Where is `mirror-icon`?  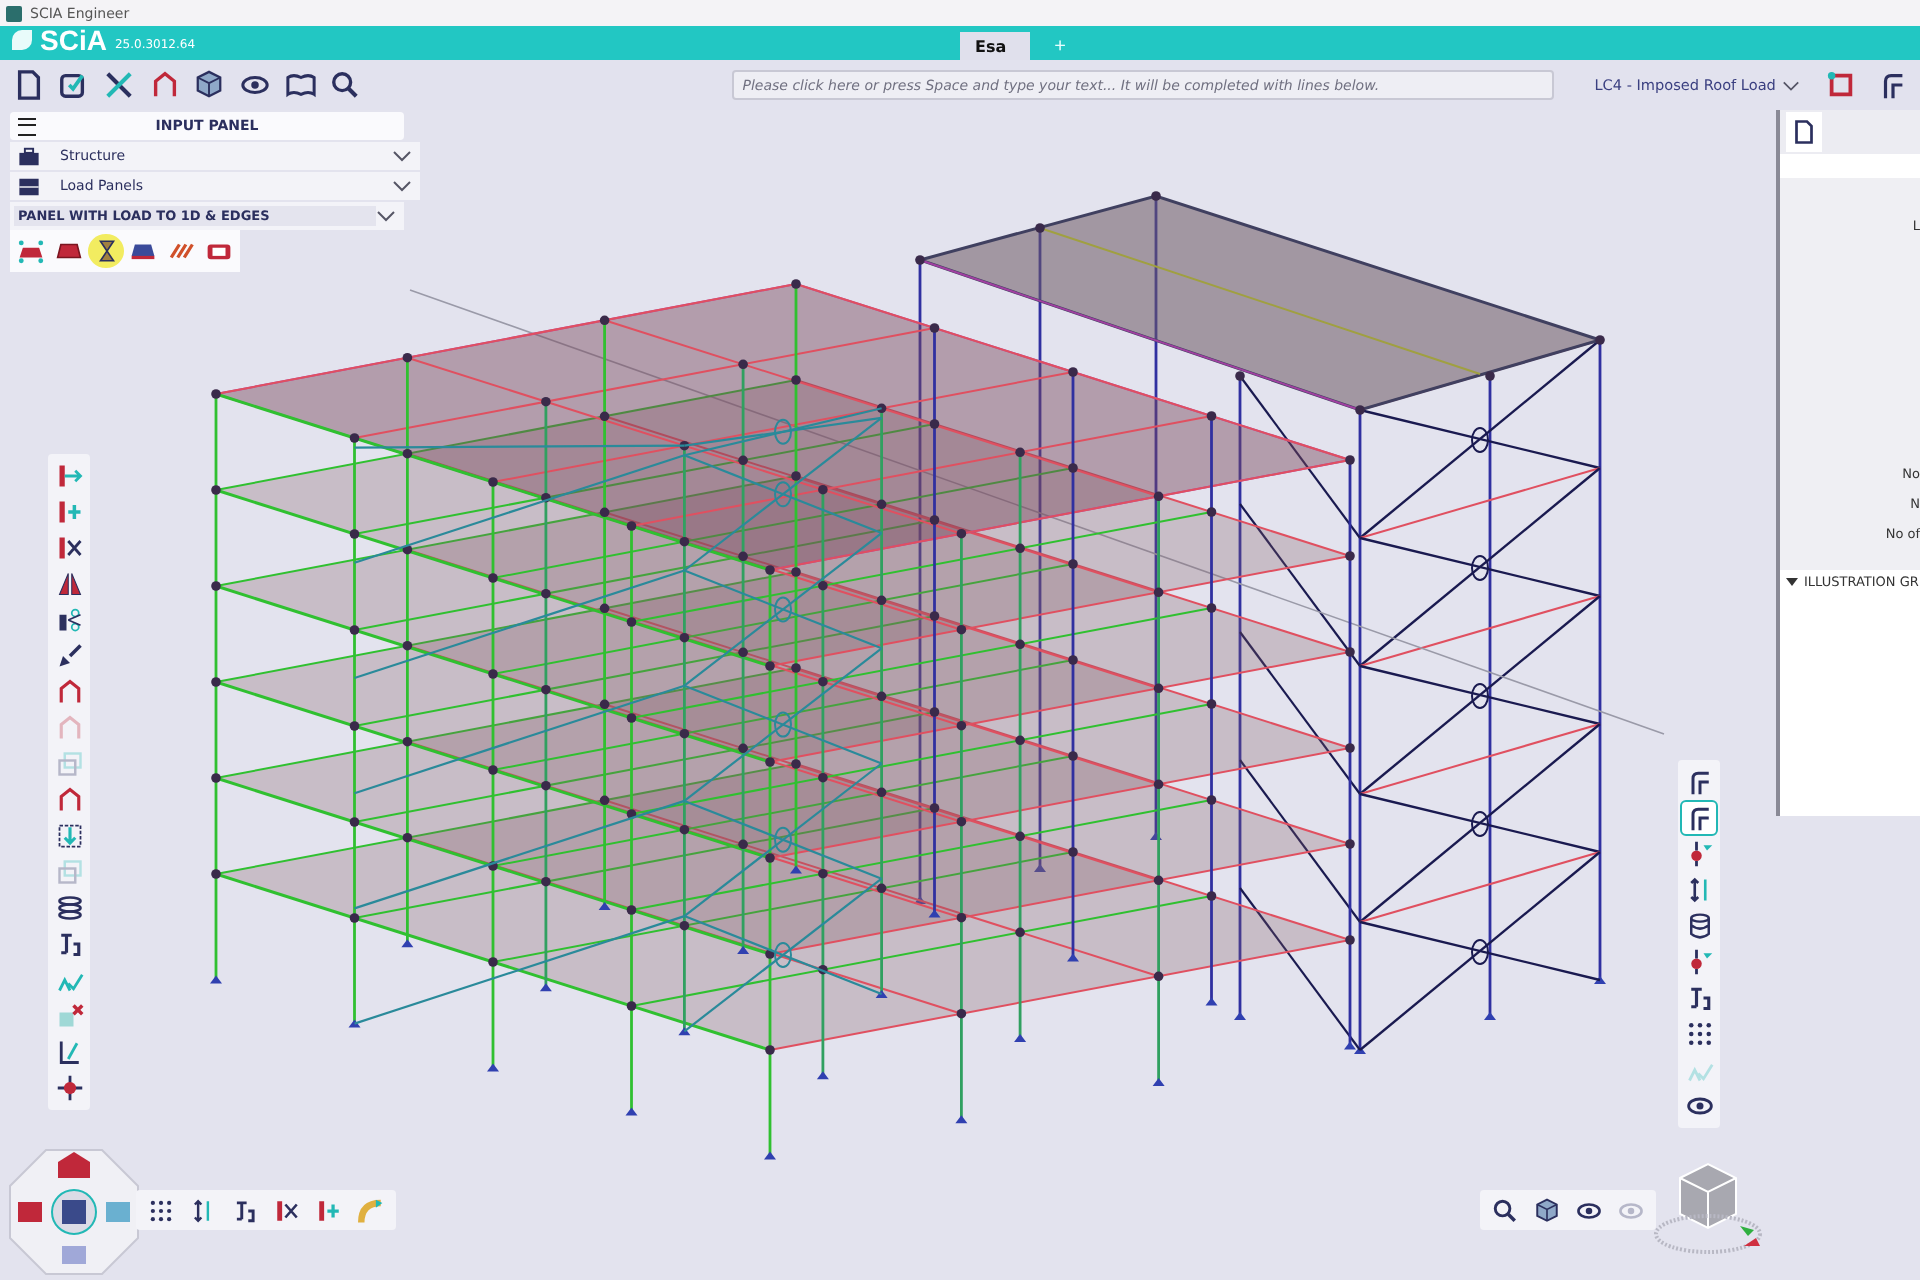 mirror-icon is located at coordinates (69, 584).